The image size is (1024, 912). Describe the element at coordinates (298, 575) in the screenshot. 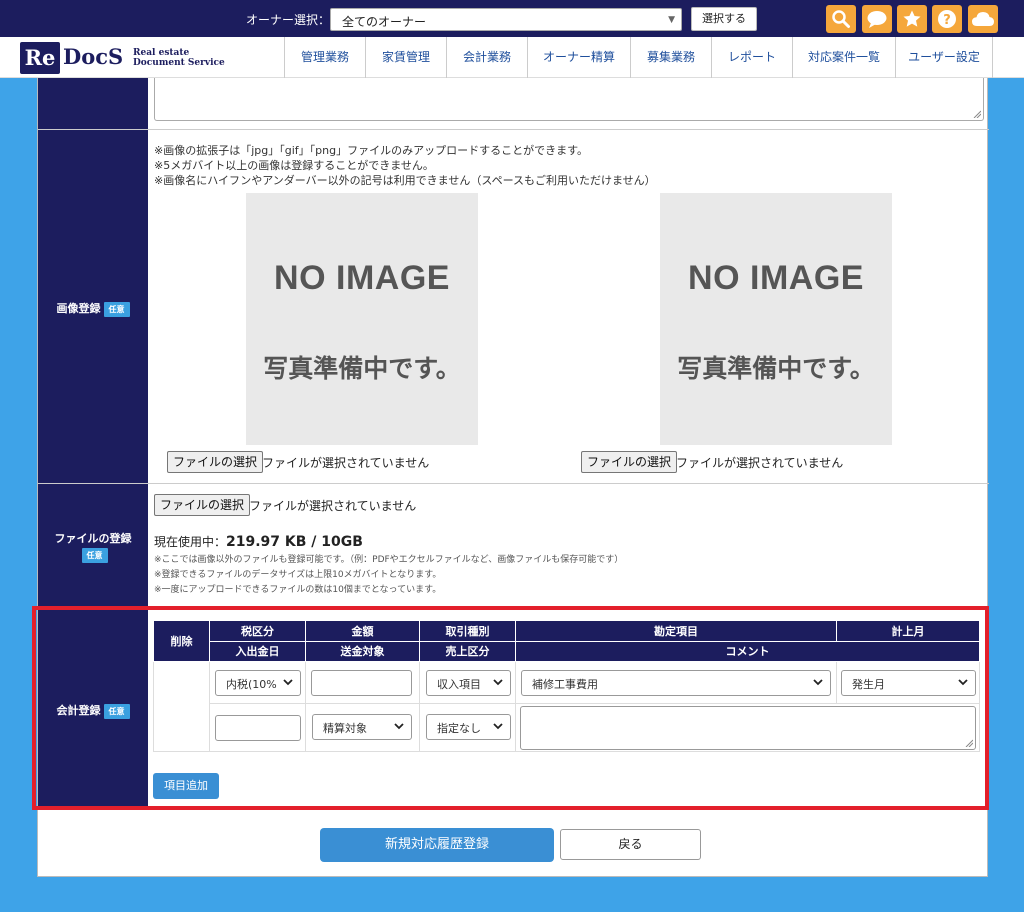

I see `file-note-2: ※登録できるファイルのデータサイズは上限10メガバイトとなります。` at that location.